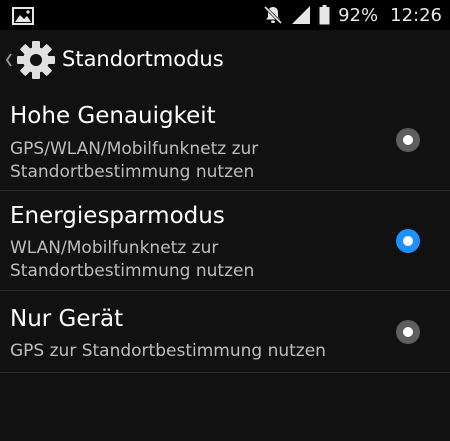 The image size is (450, 441). What do you see at coordinates (67, 319) in the screenshot?
I see `option-title: Nur Gerät` at bounding box center [67, 319].